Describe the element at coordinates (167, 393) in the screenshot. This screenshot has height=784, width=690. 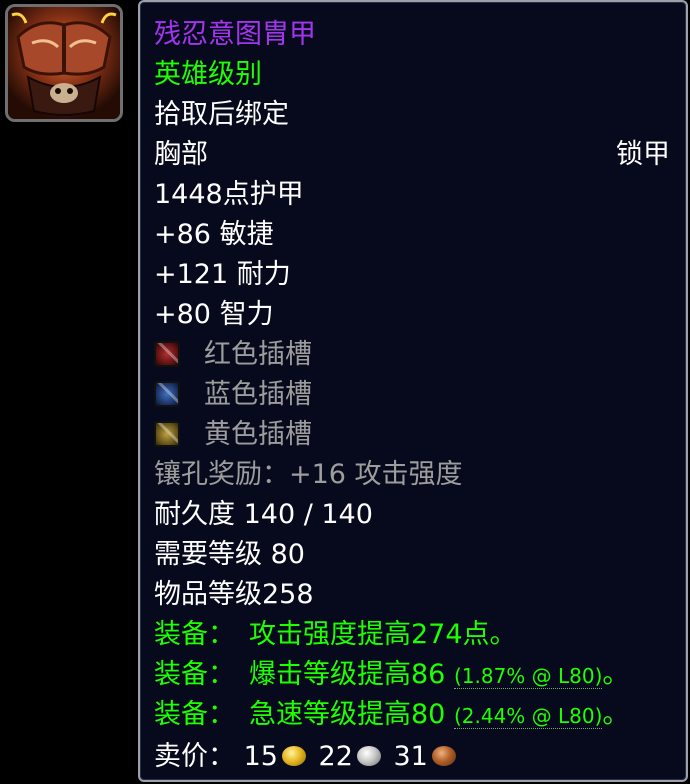
I see `blue-socket-icon` at that location.